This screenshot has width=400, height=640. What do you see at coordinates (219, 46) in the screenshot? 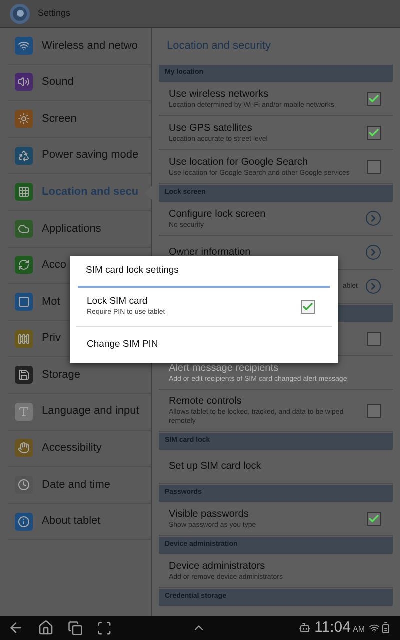
I see `panel-title: Location and security` at bounding box center [219, 46].